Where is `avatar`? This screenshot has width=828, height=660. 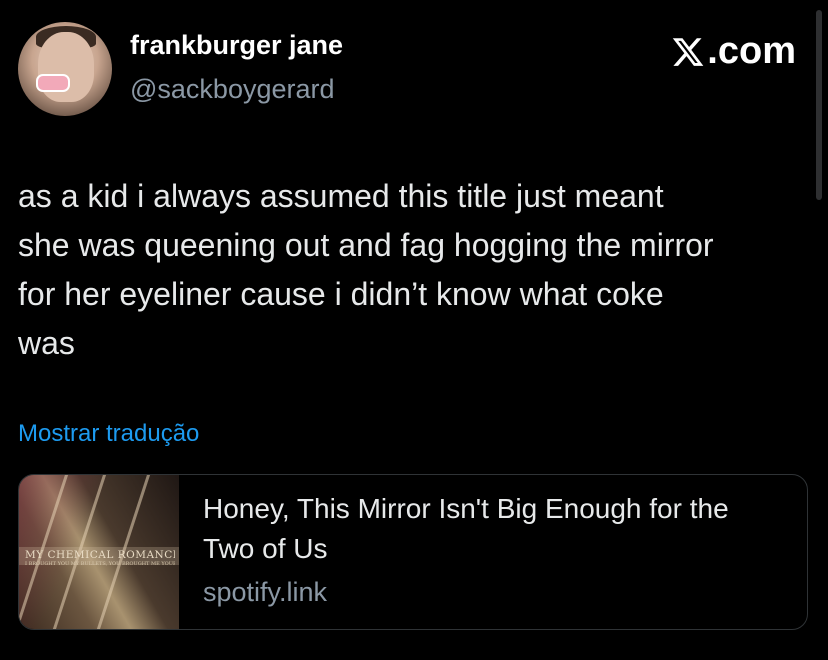
avatar is located at coordinates (65, 69).